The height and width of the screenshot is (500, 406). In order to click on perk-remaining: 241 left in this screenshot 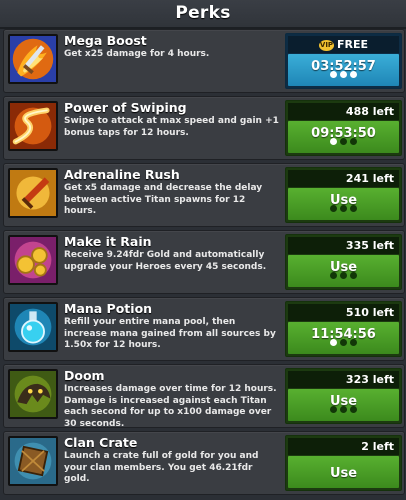, I will do `click(343, 178)`.